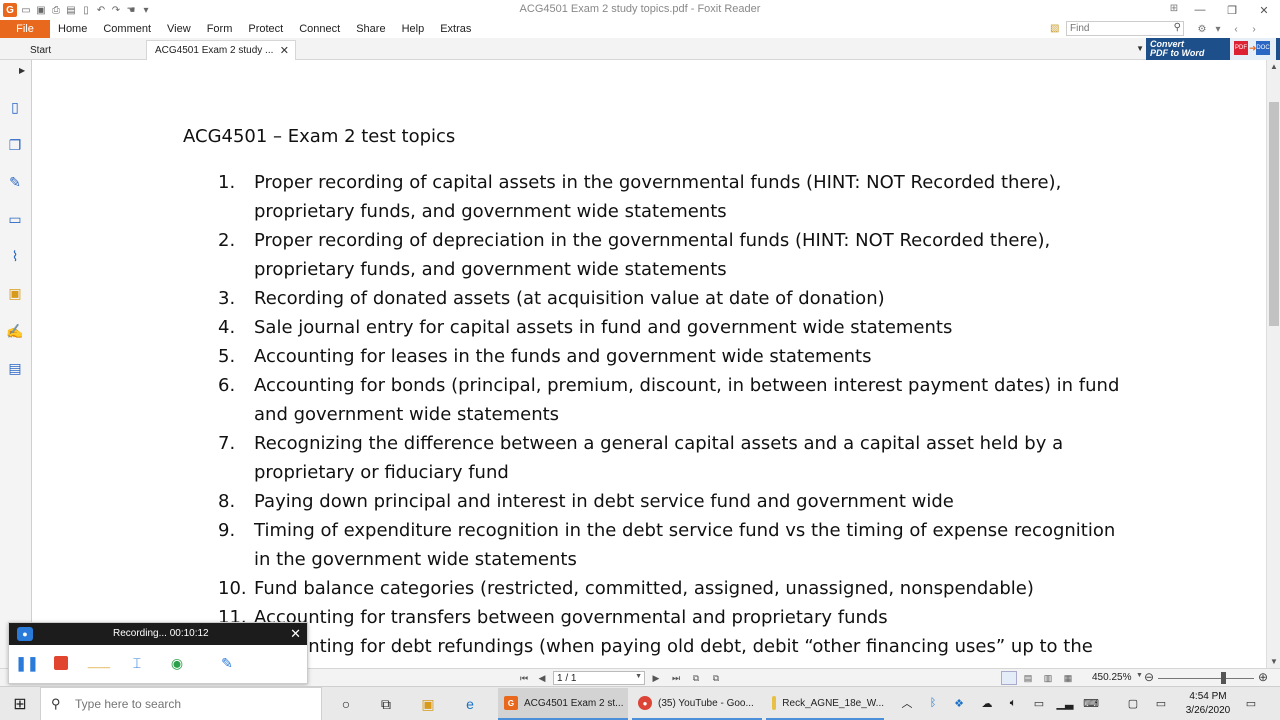 This screenshot has height=720, width=1280. I want to click on zoom-out-icon: ⊖, so click(1149, 677).